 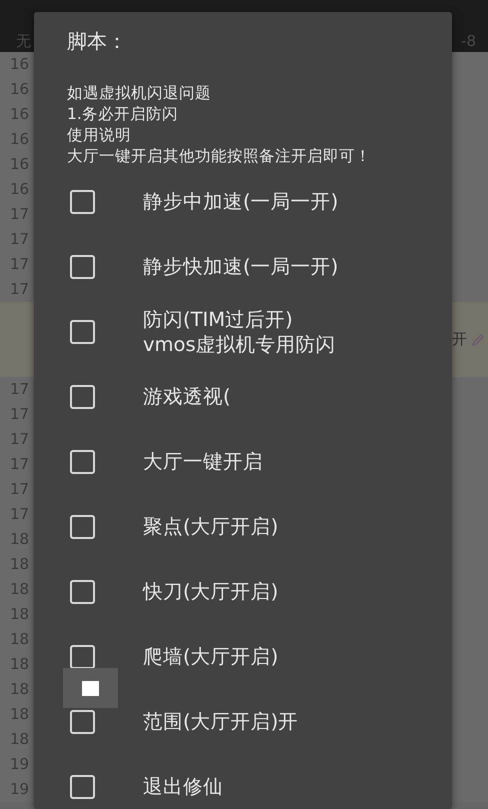 I want to click on dialog-title: 脚本：, so click(x=97, y=41).